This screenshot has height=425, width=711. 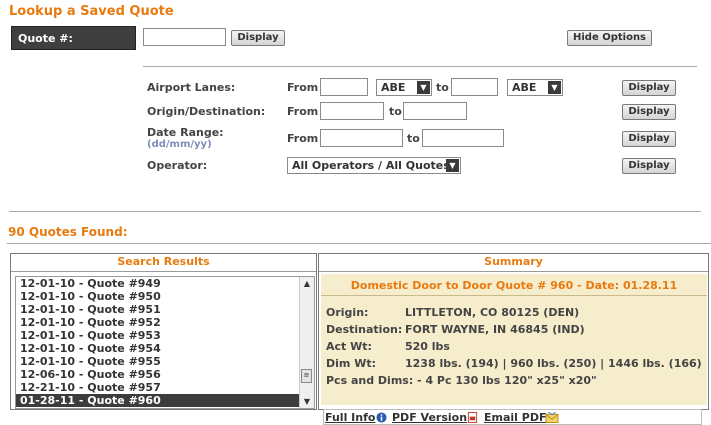 What do you see at coordinates (349, 346) in the screenshot?
I see `actual-weight-label: Act Wt:` at bounding box center [349, 346].